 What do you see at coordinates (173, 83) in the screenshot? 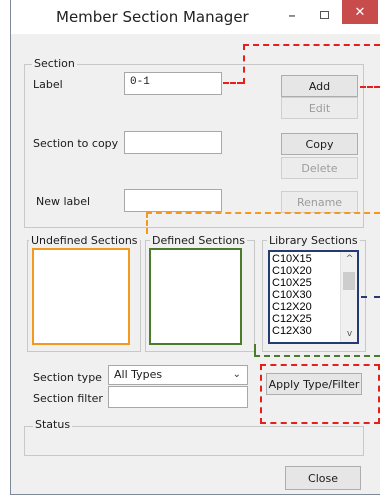
I see `label-input: 0-1` at bounding box center [173, 83].